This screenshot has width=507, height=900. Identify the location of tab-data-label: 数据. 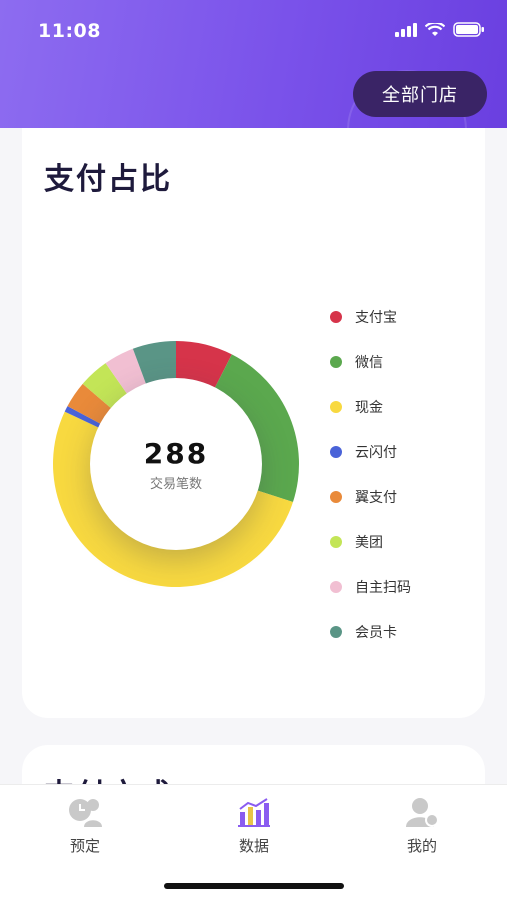
(253, 846).